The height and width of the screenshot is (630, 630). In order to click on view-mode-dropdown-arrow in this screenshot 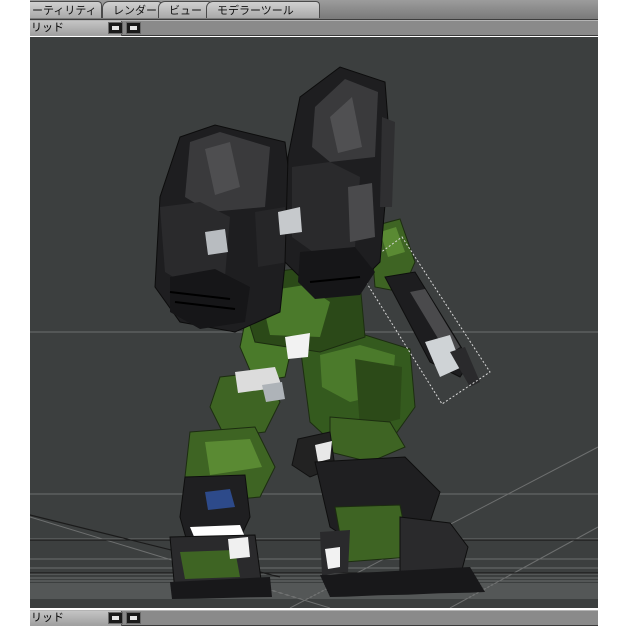, I will do `click(115, 28)`.